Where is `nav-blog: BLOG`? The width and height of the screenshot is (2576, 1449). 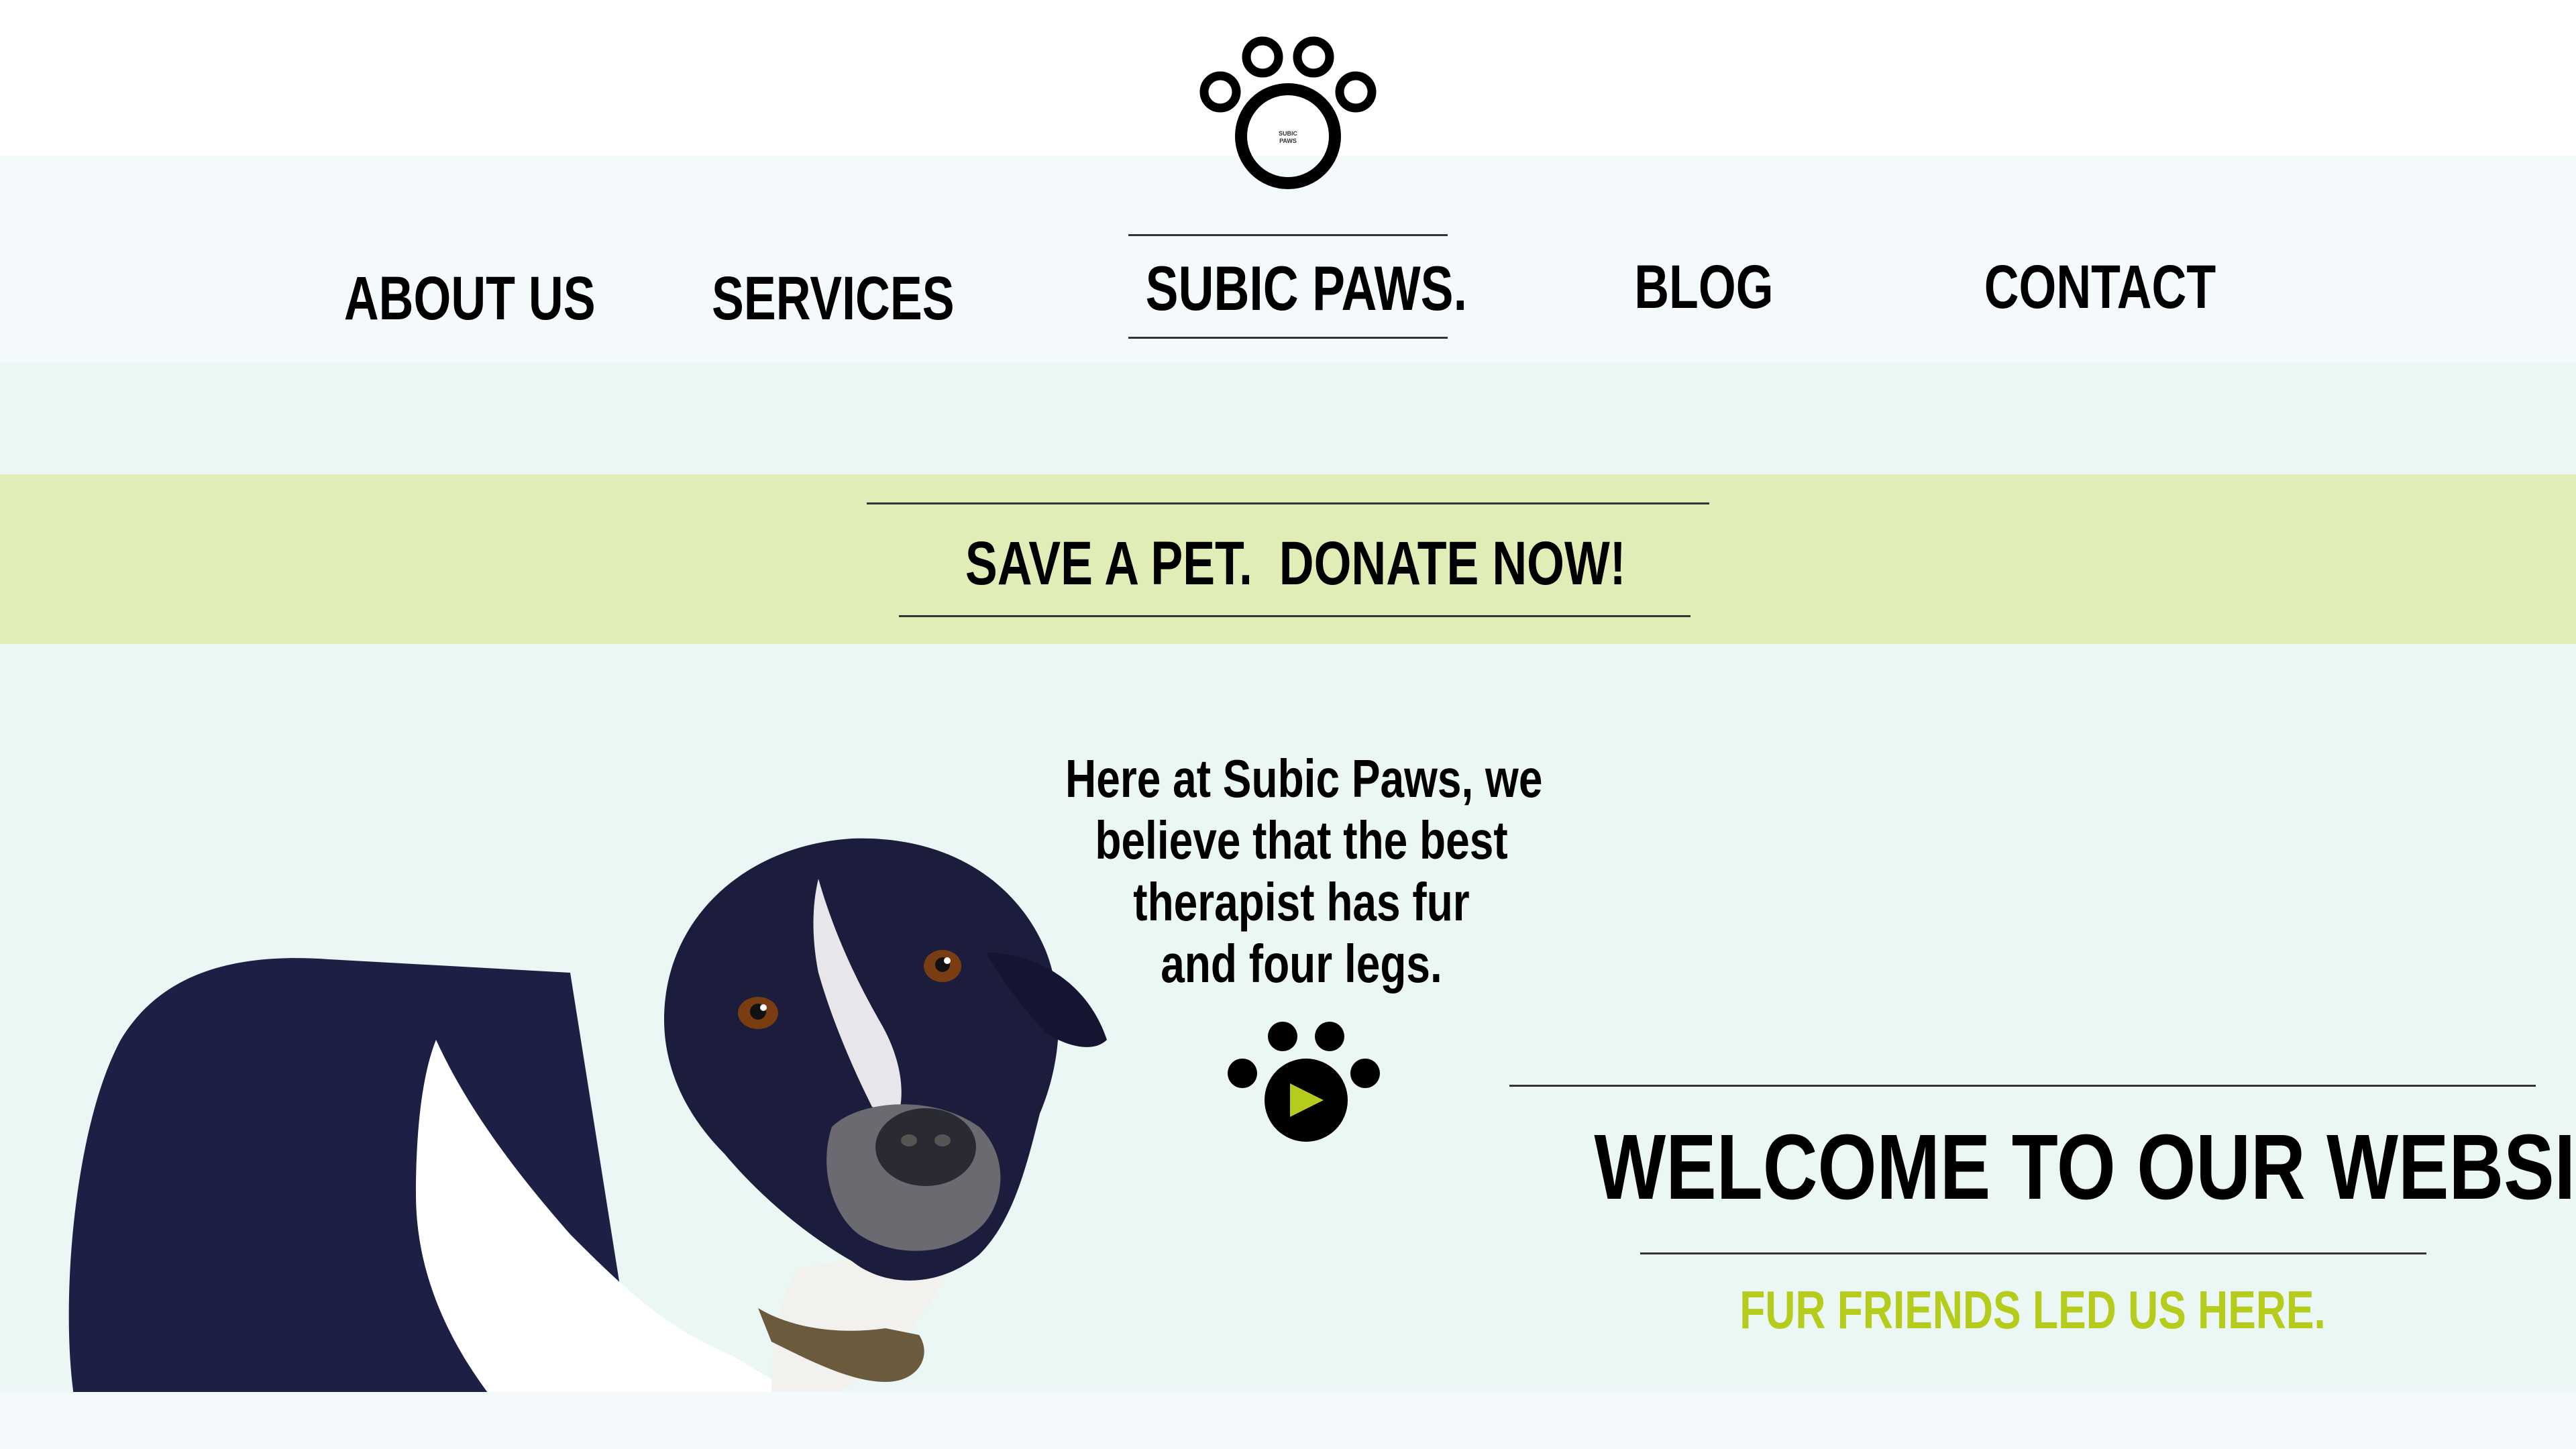
nav-blog: BLOG is located at coordinates (1704, 287).